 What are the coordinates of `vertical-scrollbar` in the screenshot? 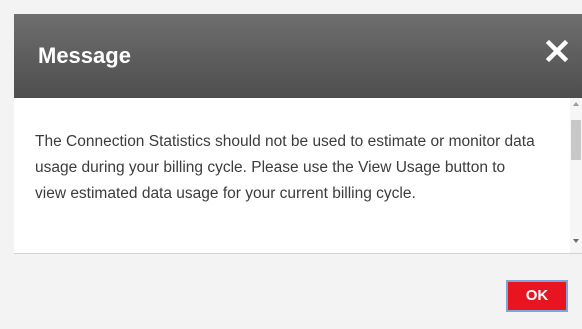 It's located at (576, 175).